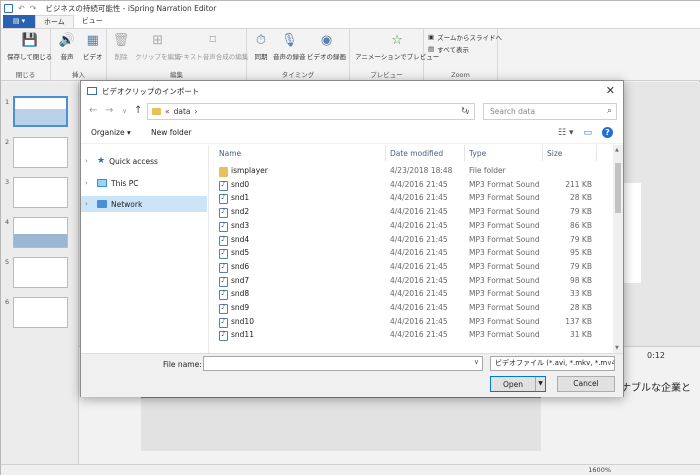 The image size is (700, 475). I want to click on nav-item-network: › Network, so click(144, 204).